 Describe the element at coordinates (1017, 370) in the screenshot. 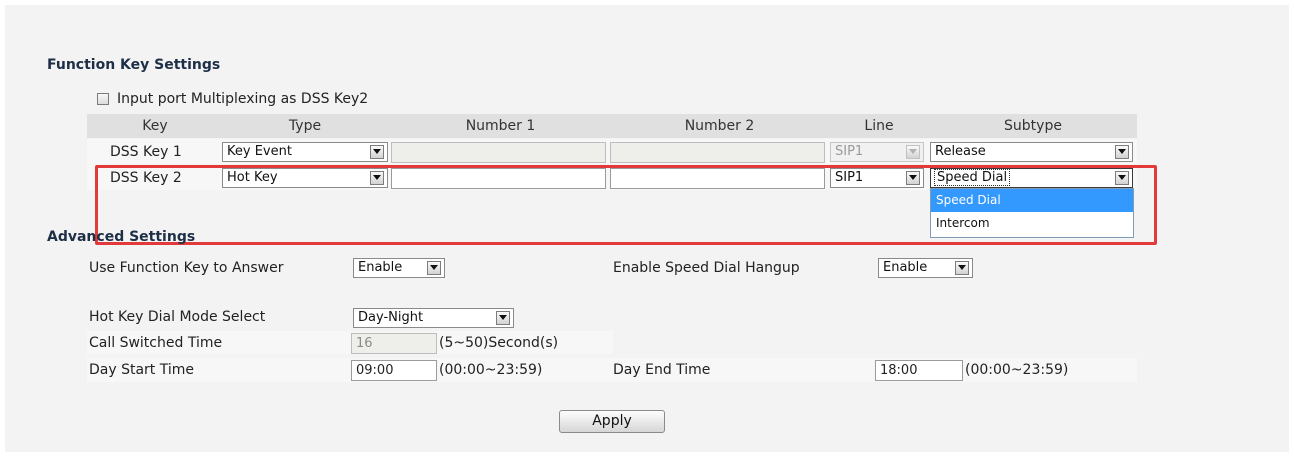

I see `day-end-hint: (00:00~23:59)` at that location.